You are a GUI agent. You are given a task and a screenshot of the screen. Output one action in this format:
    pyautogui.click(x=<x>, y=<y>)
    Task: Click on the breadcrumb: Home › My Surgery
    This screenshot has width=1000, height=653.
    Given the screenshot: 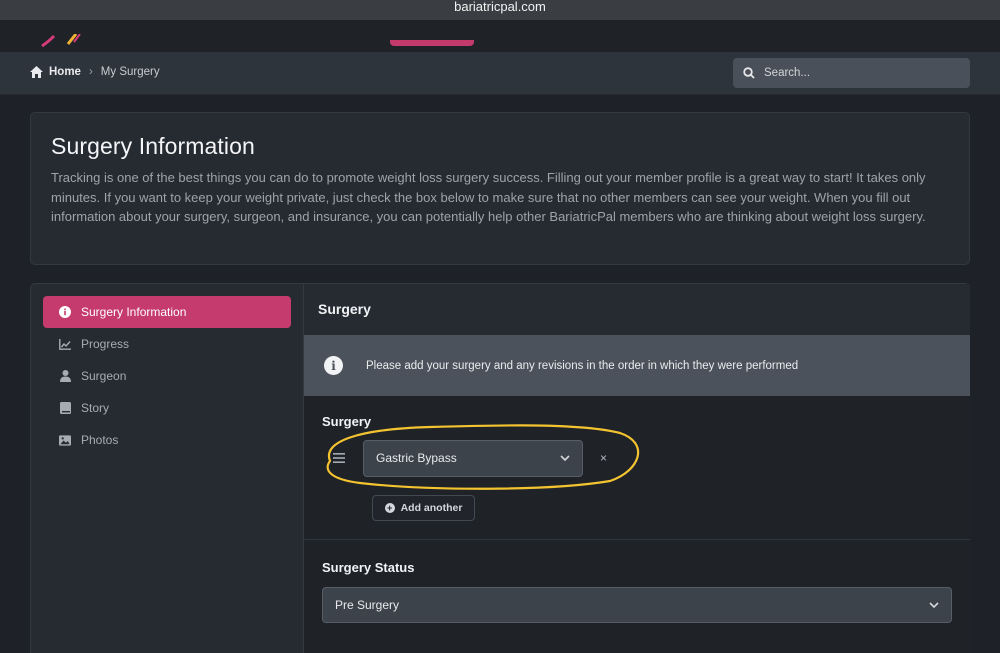 What is the action you would take?
    pyautogui.click(x=95, y=72)
    